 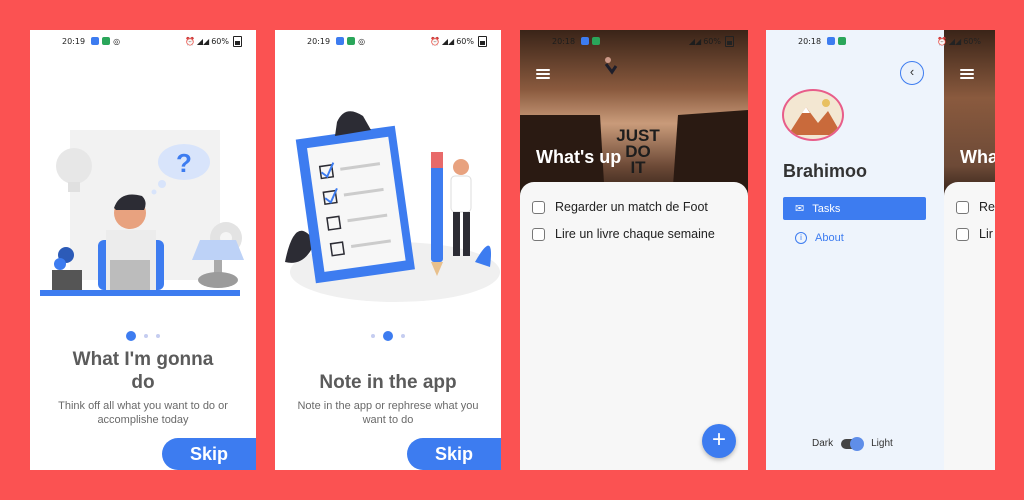 I want to click on onboarding-title: Note in the app, so click(x=388, y=382).